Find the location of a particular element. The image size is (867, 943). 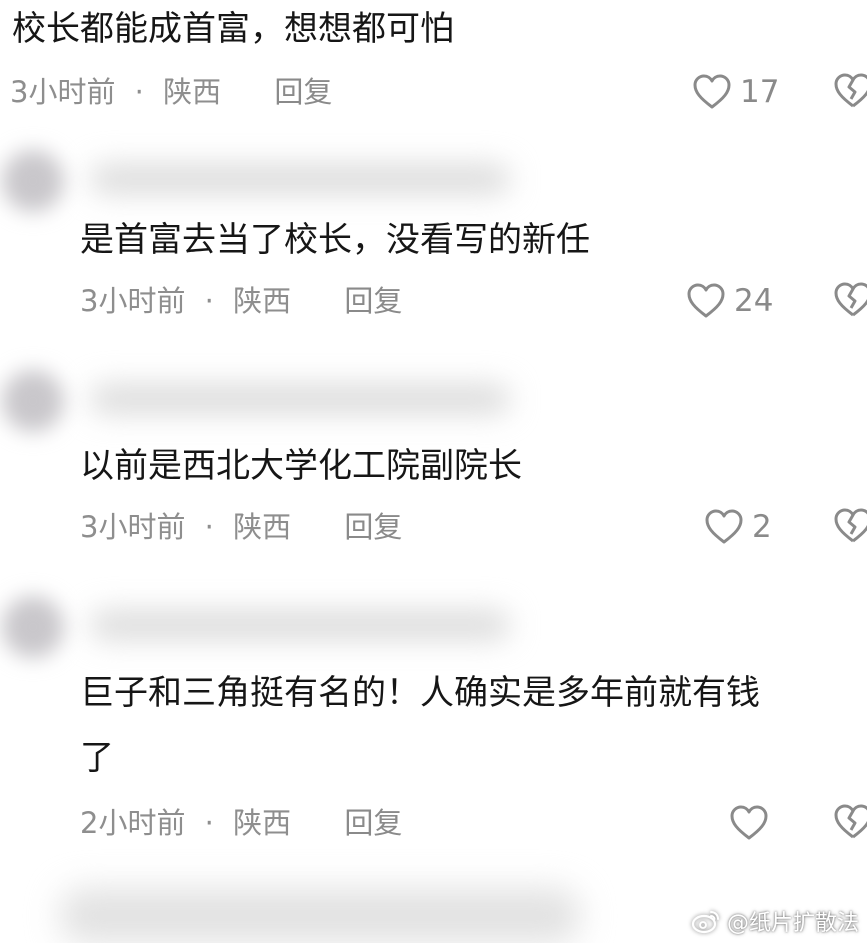

comment-text-line-1: 巨子和三角挺有名的！人确实是多年前就有钱 is located at coordinates (420, 693).